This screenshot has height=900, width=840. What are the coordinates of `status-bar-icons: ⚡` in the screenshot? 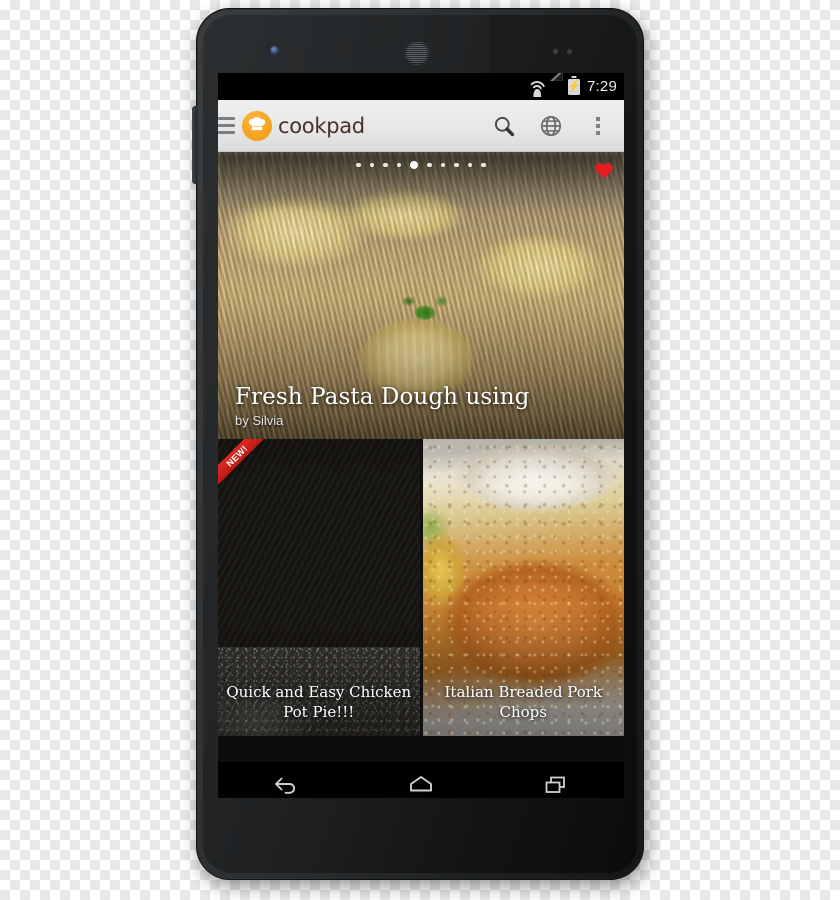 It's located at (554, 85).